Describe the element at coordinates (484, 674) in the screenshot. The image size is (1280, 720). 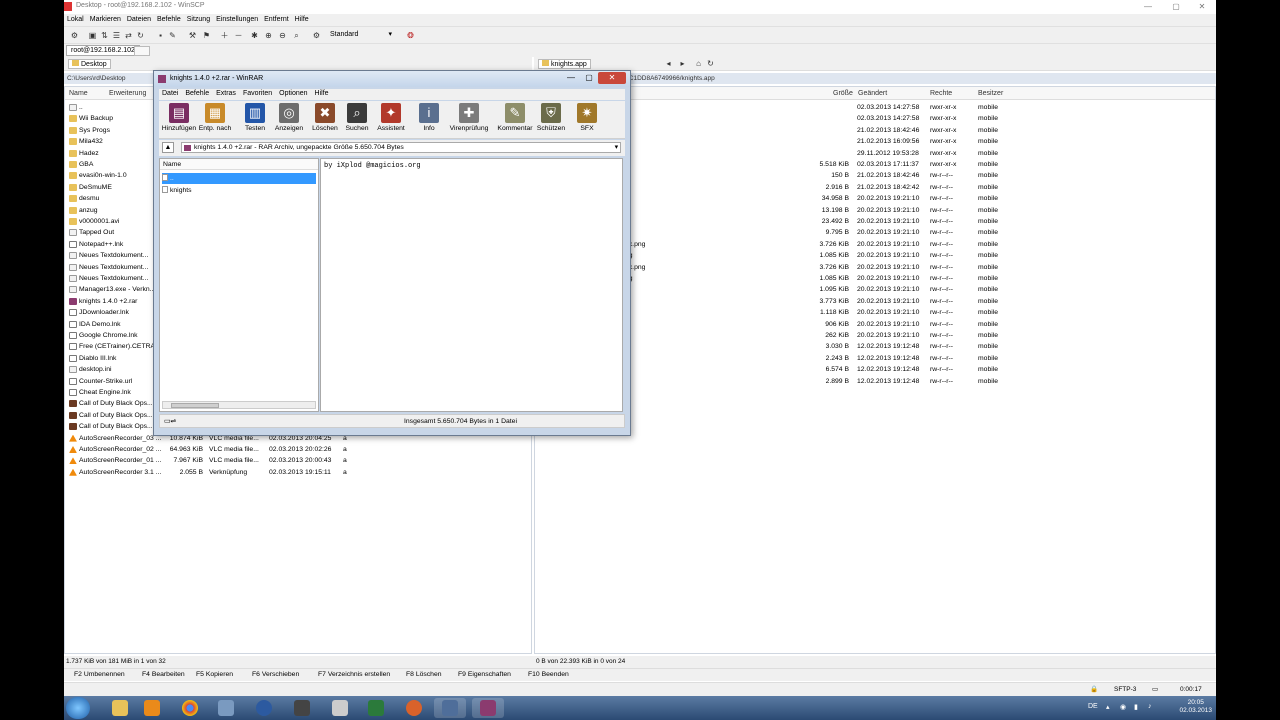
I see `f9-properties-button: F9 Eigenschaften` at that location.